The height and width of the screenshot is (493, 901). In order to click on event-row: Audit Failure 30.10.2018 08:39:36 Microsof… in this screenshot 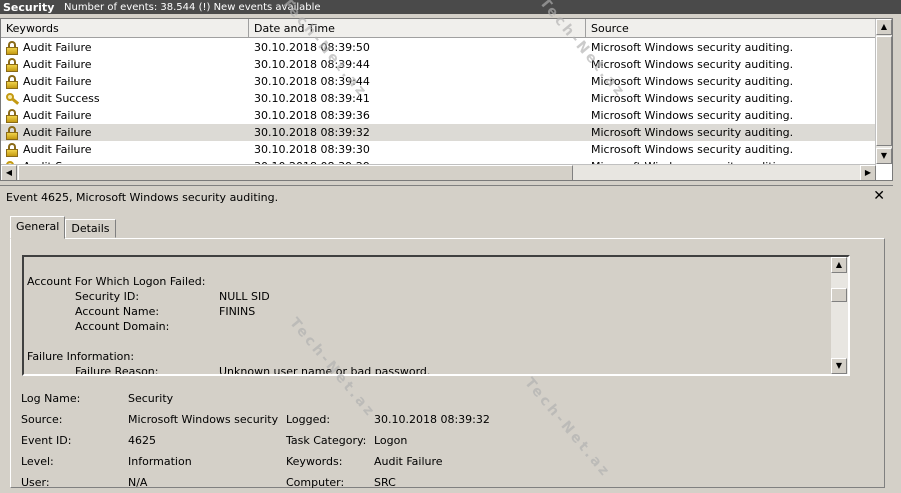, I will do `click(438, 115)`.